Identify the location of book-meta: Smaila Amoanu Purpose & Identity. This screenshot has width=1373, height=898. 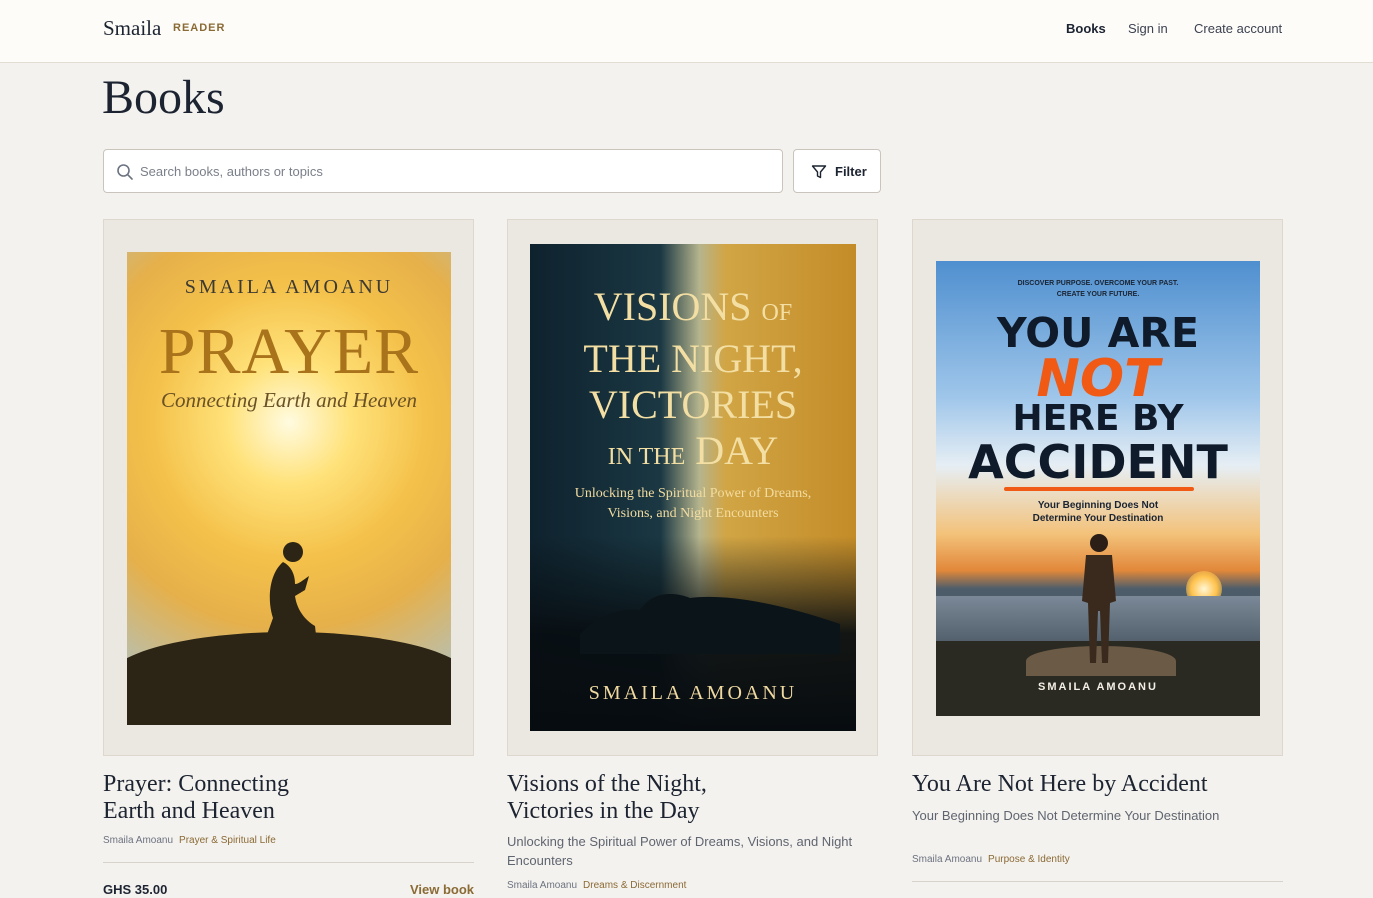
(991, 859).